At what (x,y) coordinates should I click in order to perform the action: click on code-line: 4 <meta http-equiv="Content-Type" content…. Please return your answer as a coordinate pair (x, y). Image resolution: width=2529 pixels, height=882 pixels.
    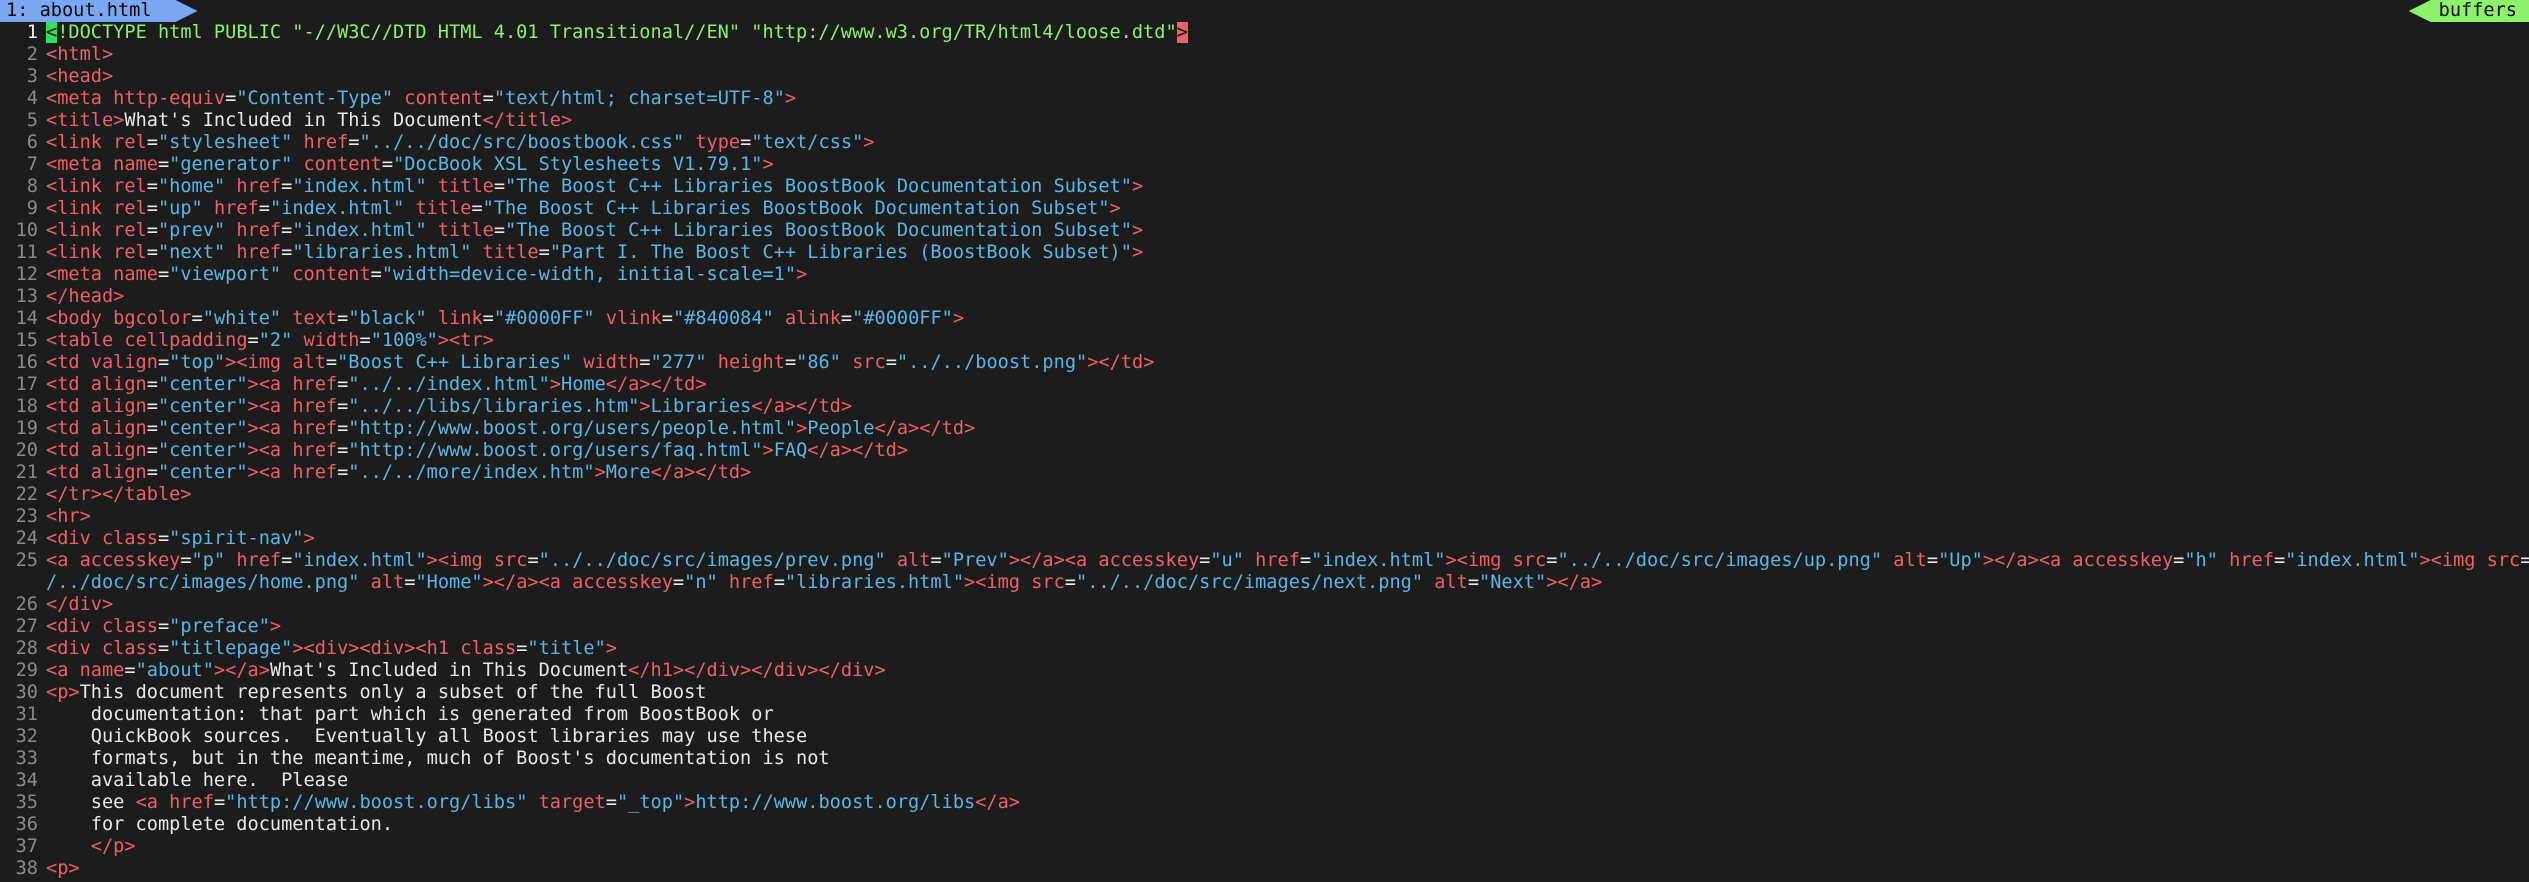
    Looking at the image, I should click on (1264, 99).